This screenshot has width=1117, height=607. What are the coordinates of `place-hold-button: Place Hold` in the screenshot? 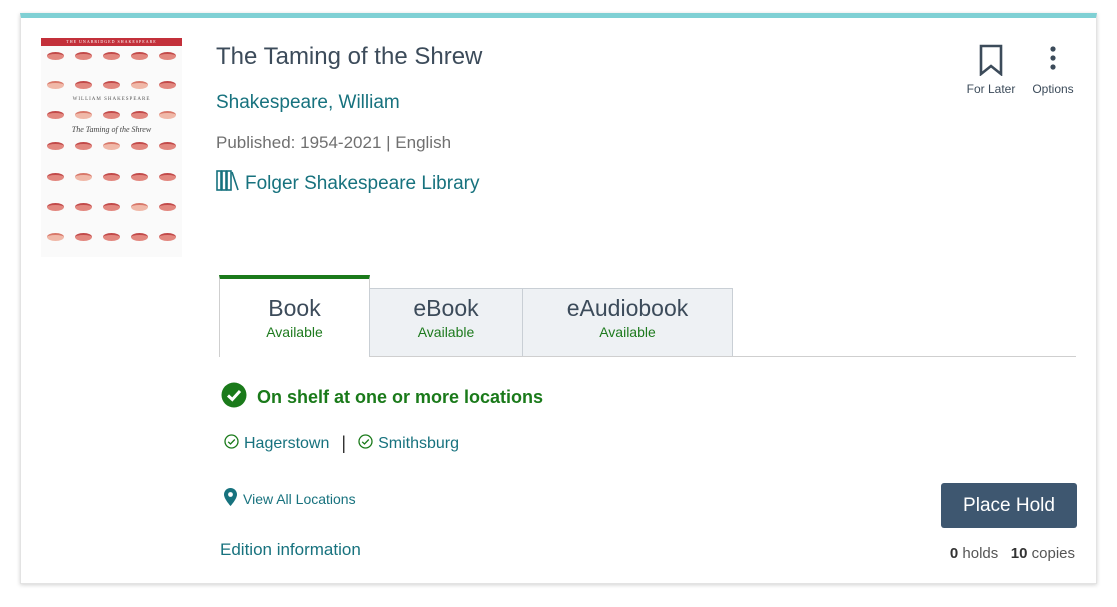 It's located at (1009, 505).